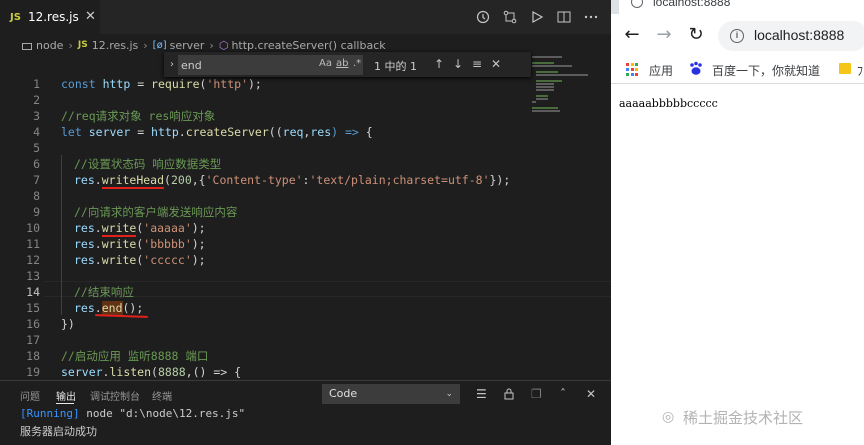 This screenshot has width=864, height=445. What do you see at coordinates (36, 212) in the screenshot?
I see `line-number: 9` at bounding box center [36, 212].